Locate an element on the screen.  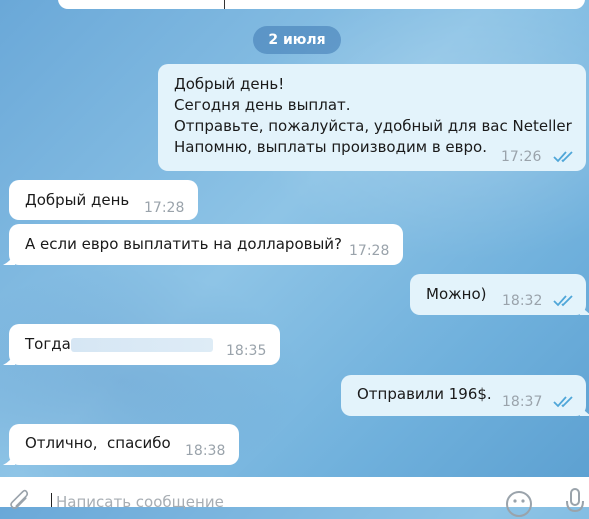
message-time: 18:35 is located at coordinates (246, 351).